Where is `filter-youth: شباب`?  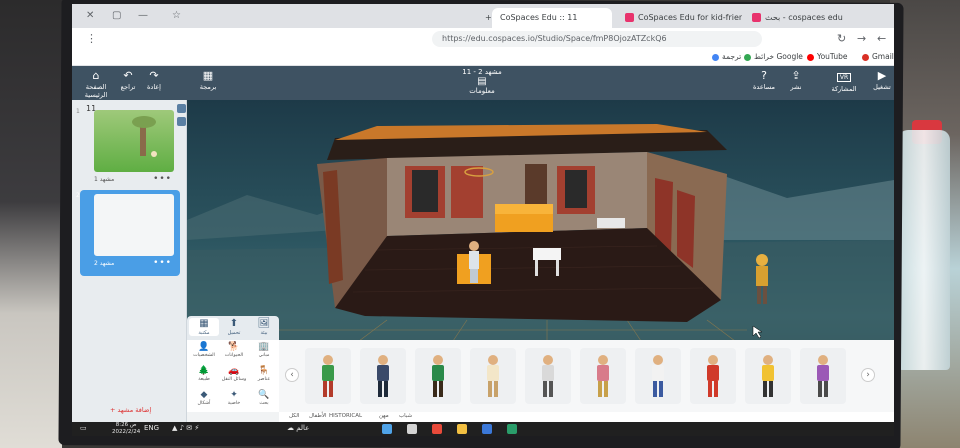 filter-youth: شباب is located at coordinates (405, 416).